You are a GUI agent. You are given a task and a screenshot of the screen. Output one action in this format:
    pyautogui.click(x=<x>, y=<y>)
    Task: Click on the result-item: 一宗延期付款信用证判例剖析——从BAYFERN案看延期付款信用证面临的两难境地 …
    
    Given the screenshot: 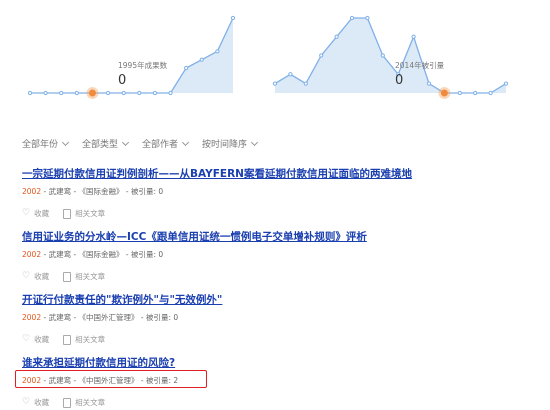 What is the action you would take?
    pyautogui.click(x=272, y=192)
    